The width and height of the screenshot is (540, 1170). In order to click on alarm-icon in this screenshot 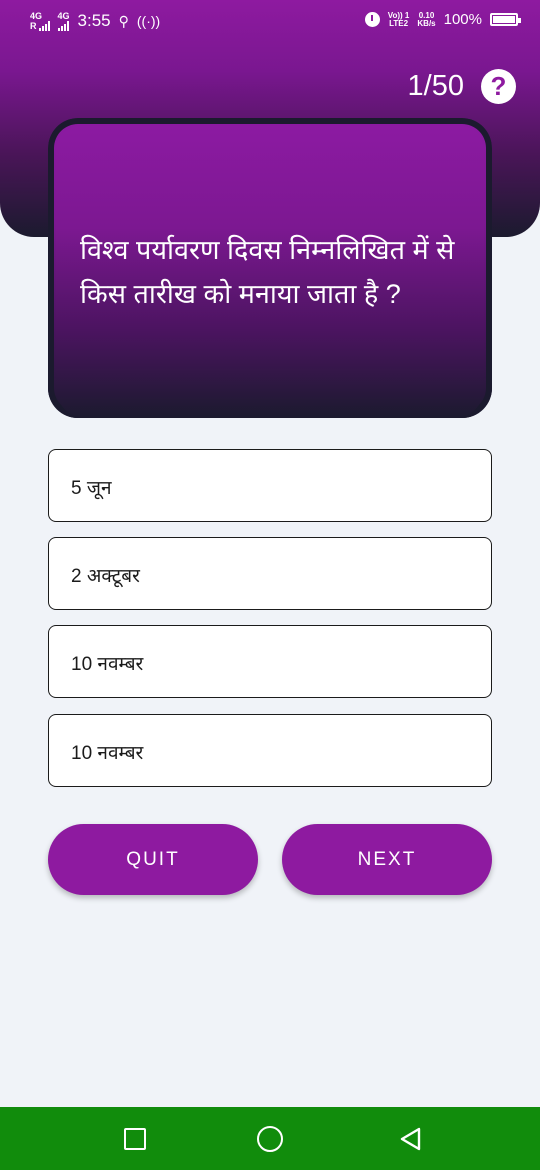, I will do `click(372, 19)`.